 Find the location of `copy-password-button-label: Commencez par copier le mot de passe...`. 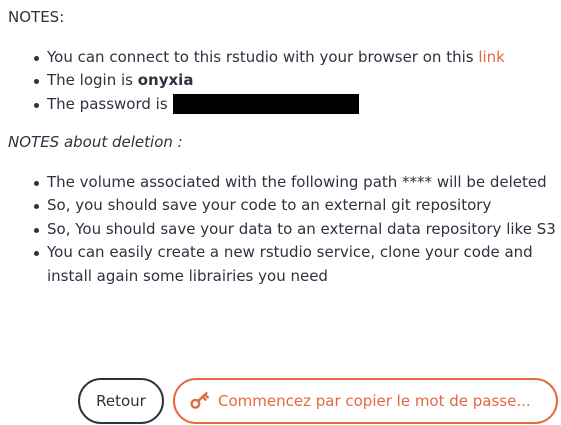

copy-password-button-label: Commencez par copier le mot de passe... is located at coordinates (374, 401).